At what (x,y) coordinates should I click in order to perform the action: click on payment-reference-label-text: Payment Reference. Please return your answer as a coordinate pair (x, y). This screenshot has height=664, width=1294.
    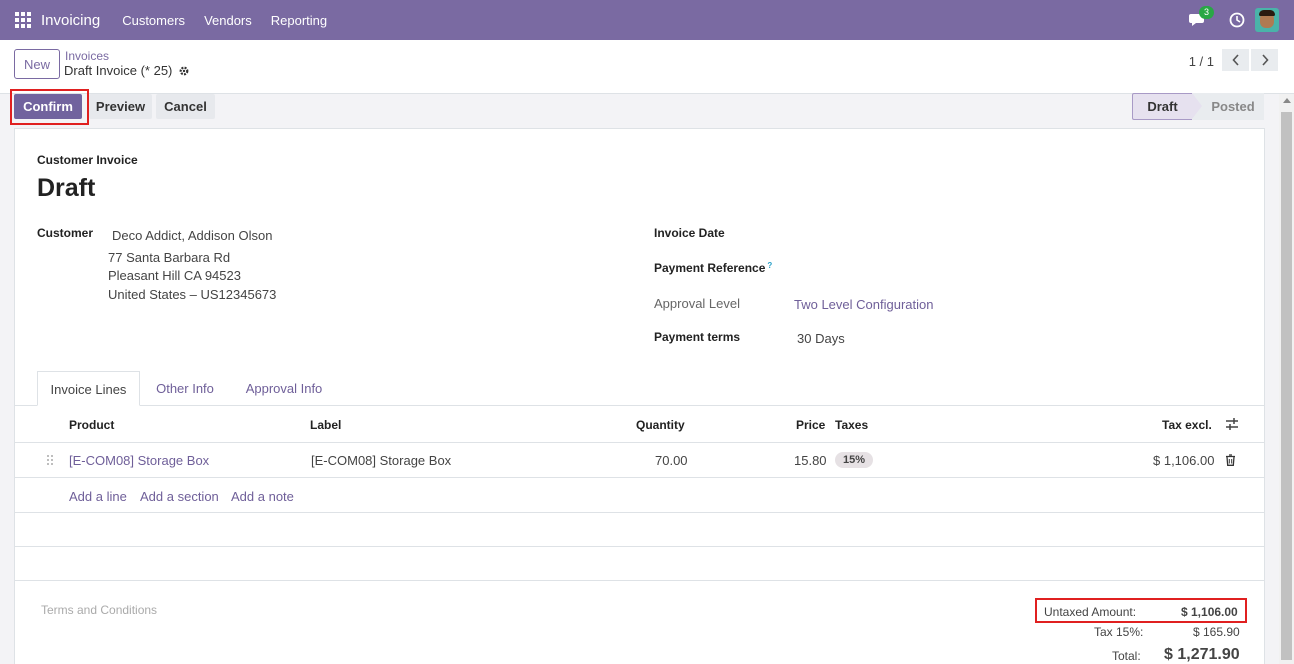
    Looking at the image, I should click on (710, 268).